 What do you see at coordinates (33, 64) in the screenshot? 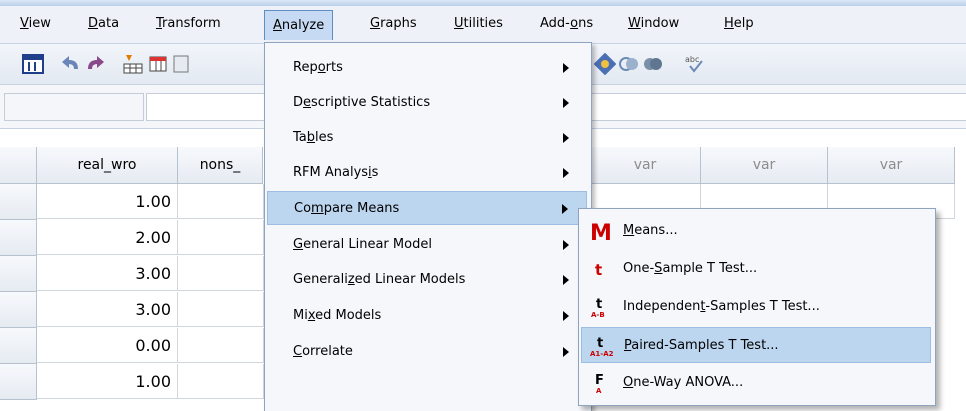
I see `variable-view-icon` at bounding box center [33, 64].